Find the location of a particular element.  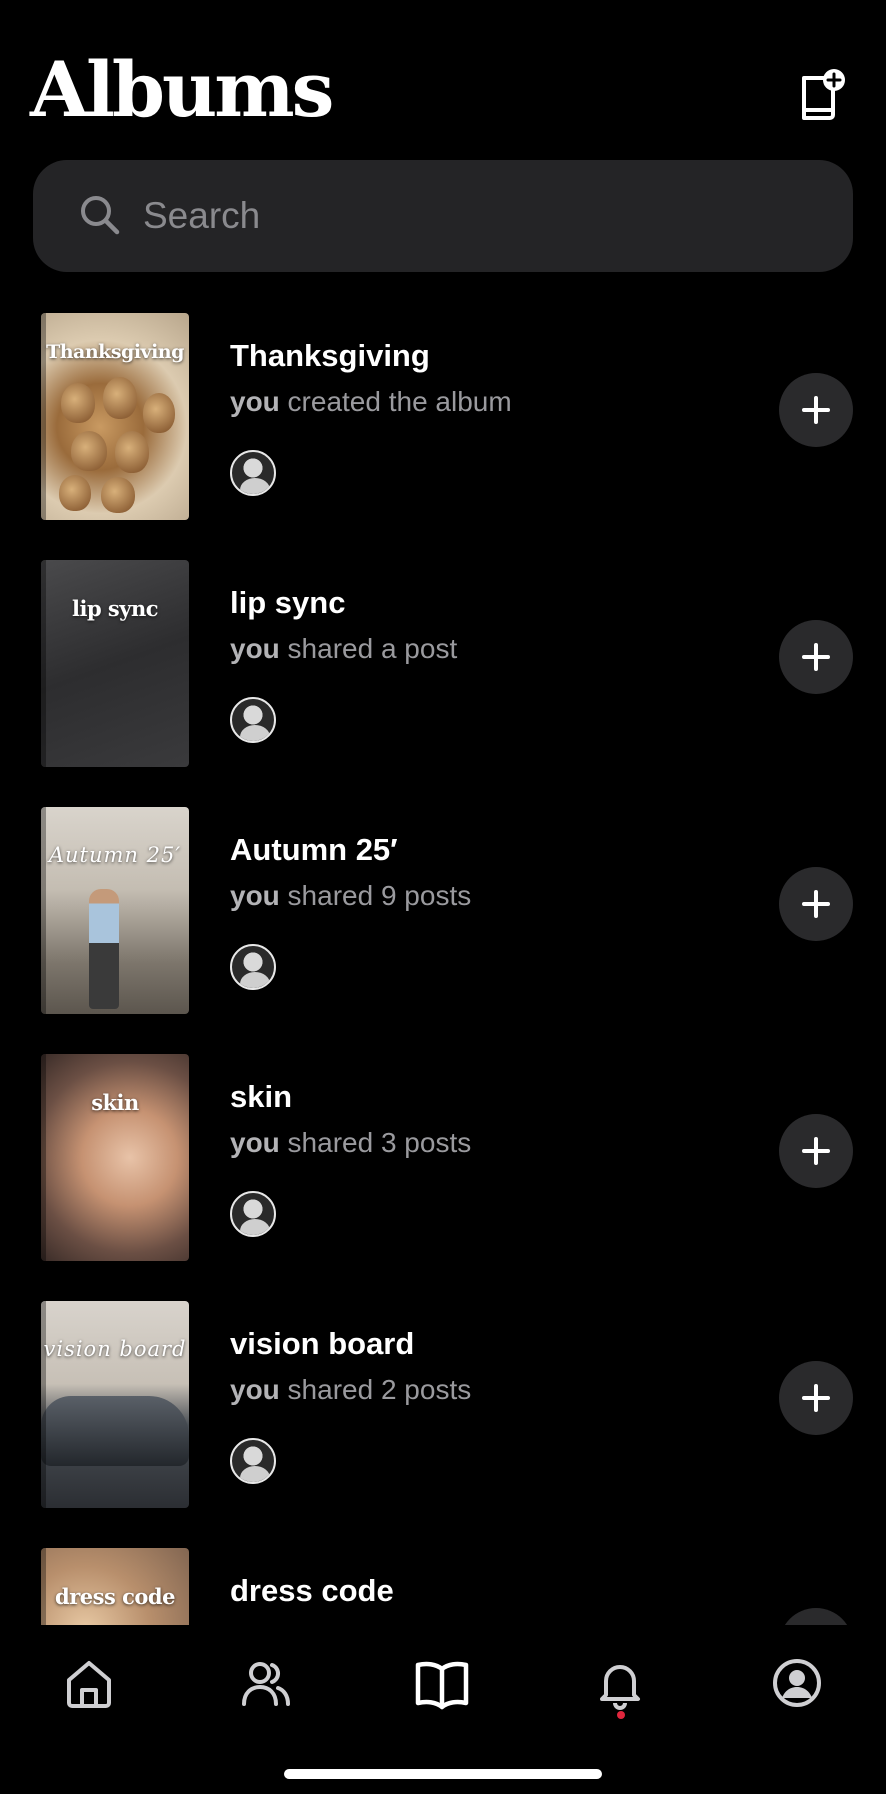

home-icon is located at coordinates (89, 1684).